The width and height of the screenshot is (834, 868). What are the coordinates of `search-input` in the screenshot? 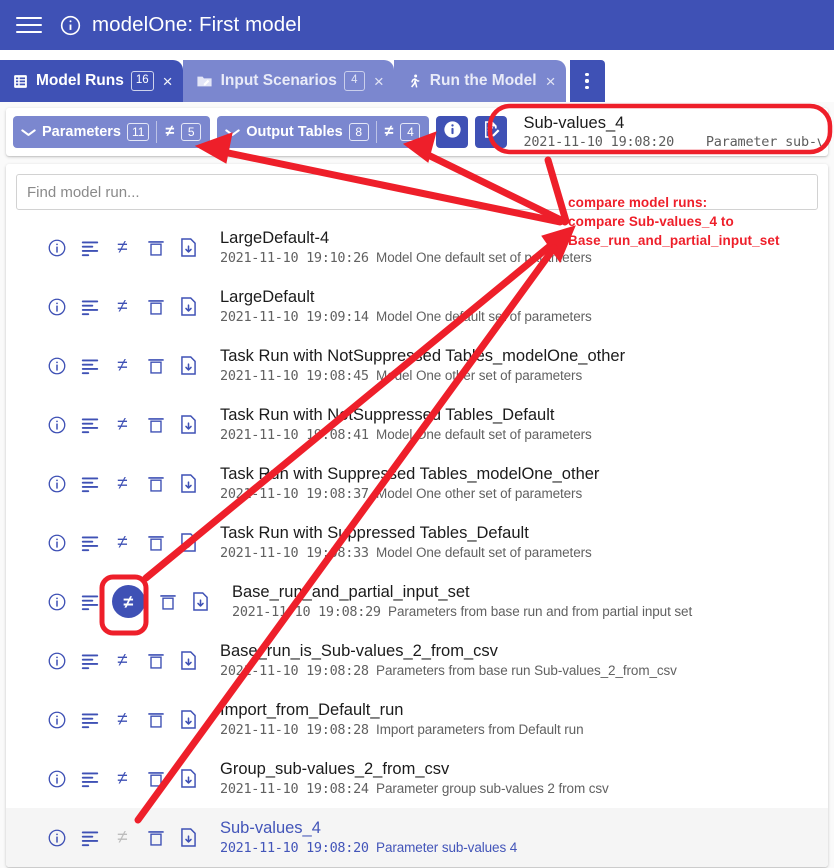 It's located at (417, 192).